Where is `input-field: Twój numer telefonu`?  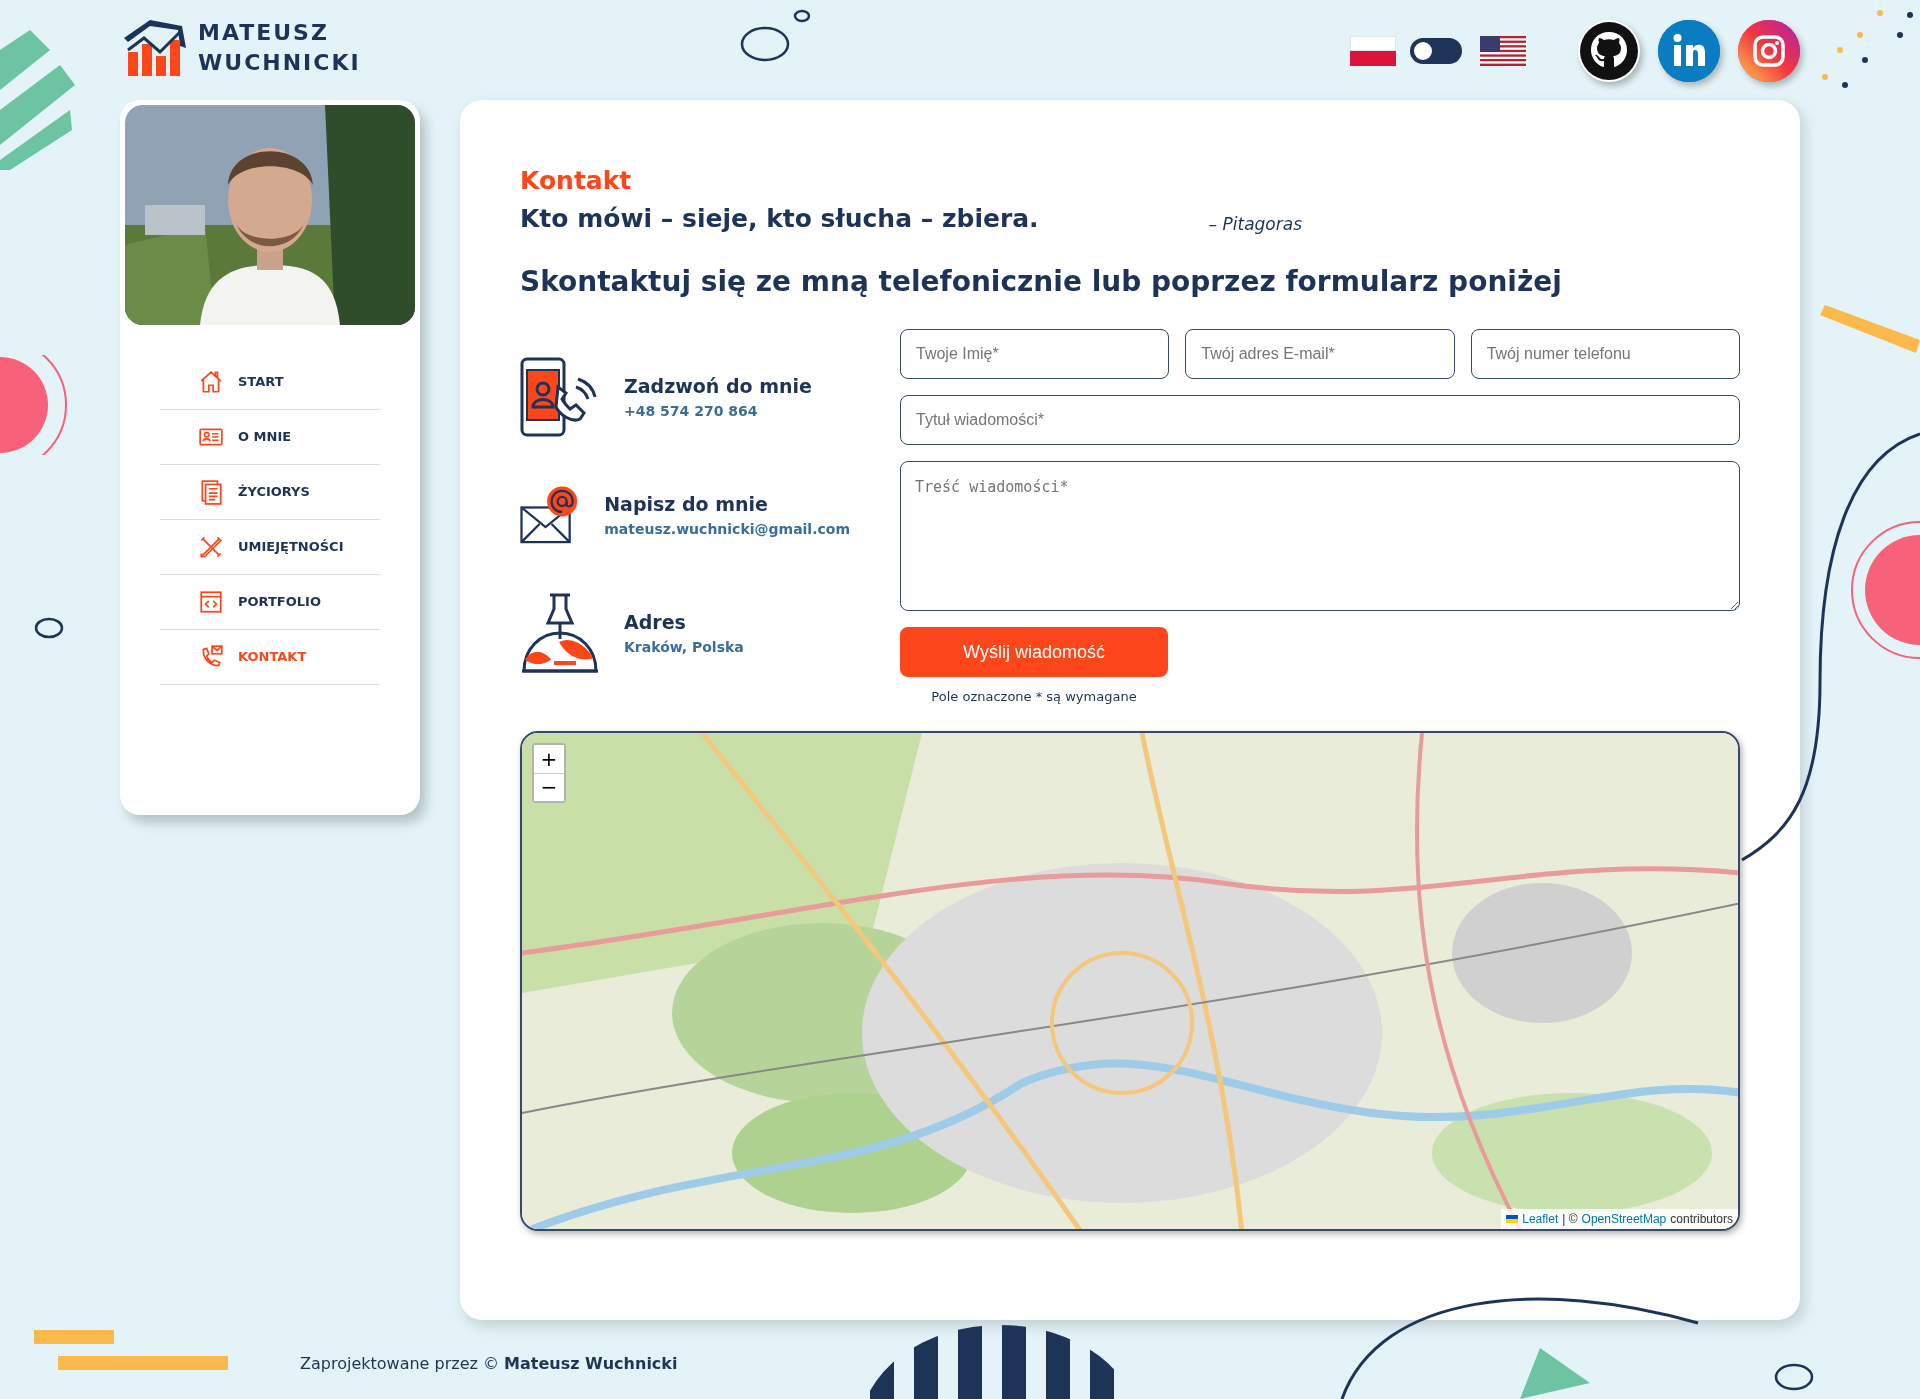 input-field: Twój numer telefonu is located at coordinates (1605, 354).